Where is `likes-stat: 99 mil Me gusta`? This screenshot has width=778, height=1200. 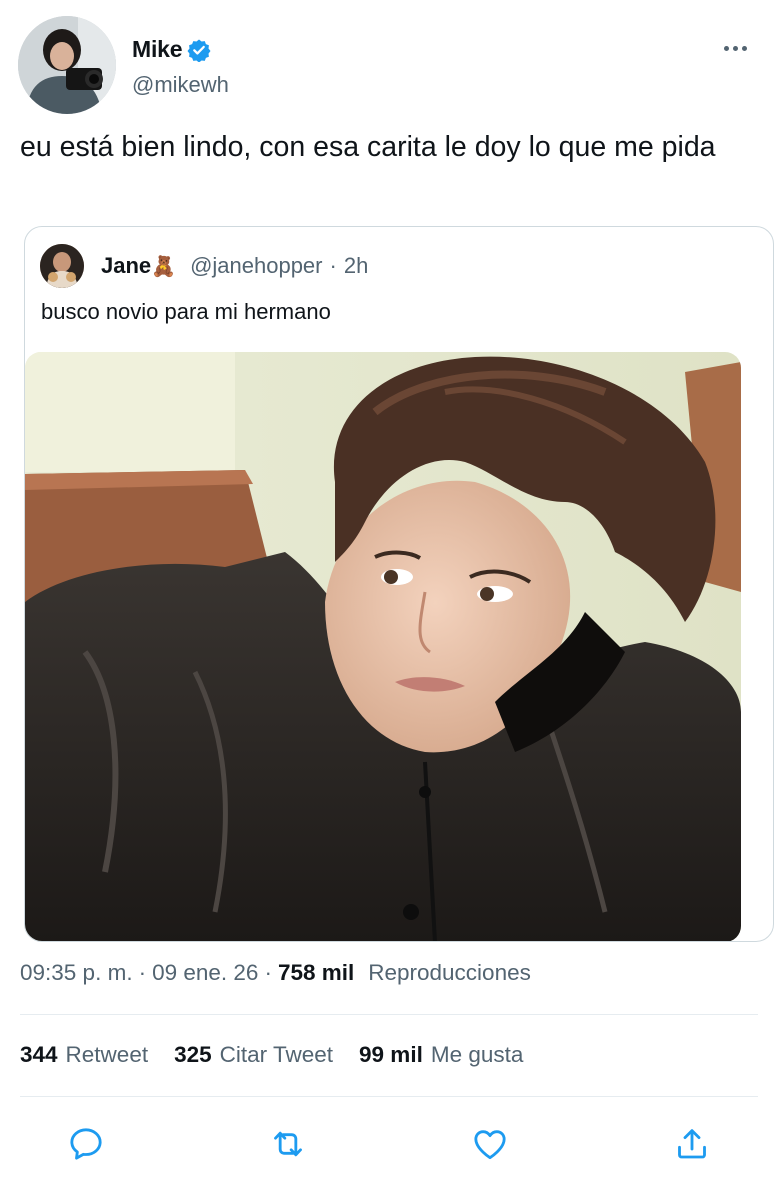 likes-stat: 99 mil Me gusta is located at coordinates (441, 1055).